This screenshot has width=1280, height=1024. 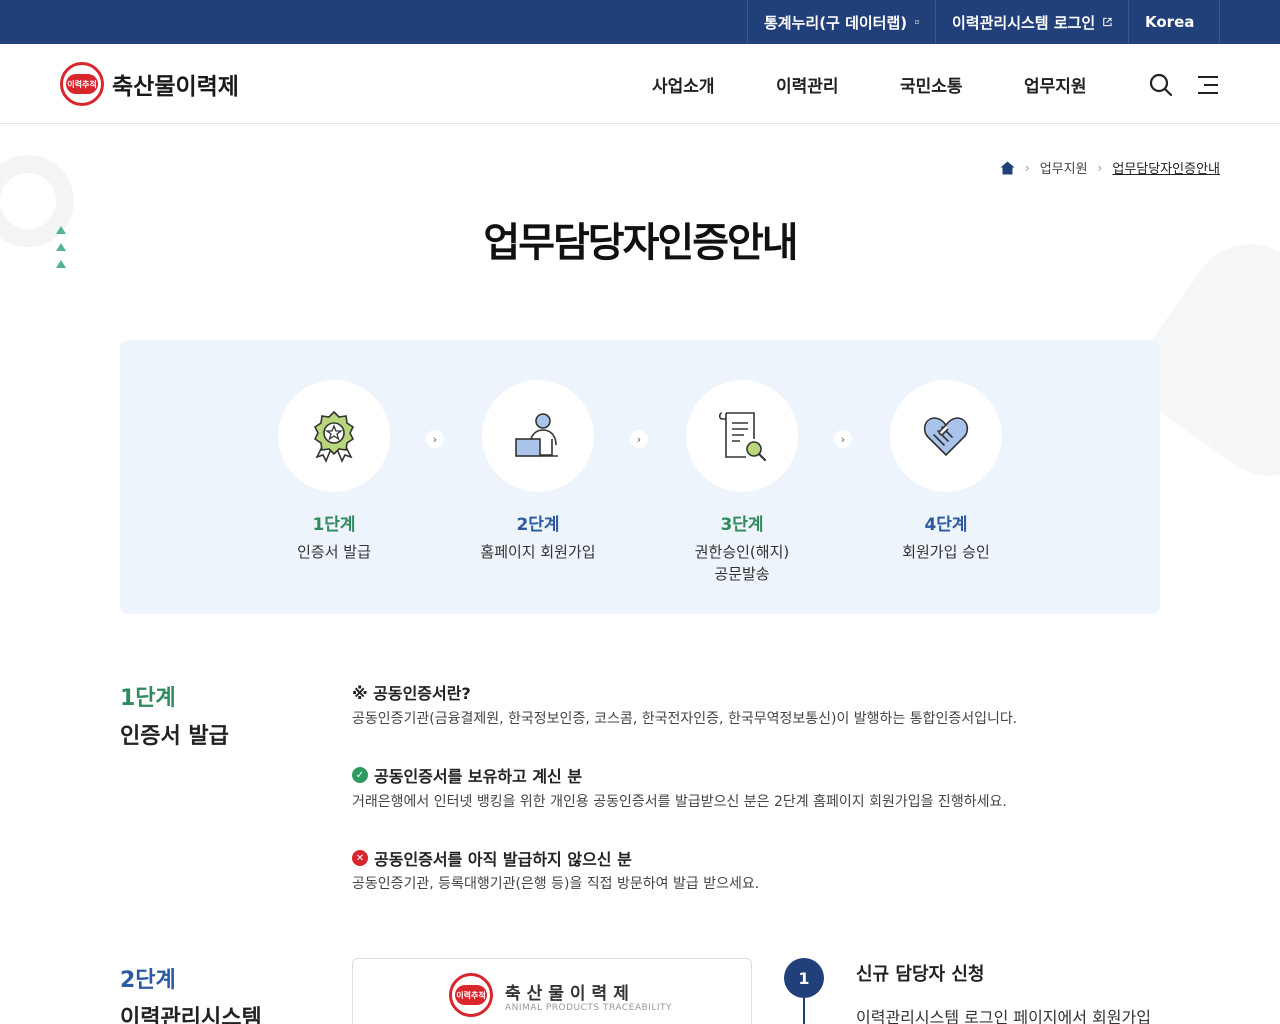 I want to click on step-2-number: 2단계, so click(x=538, y=525).